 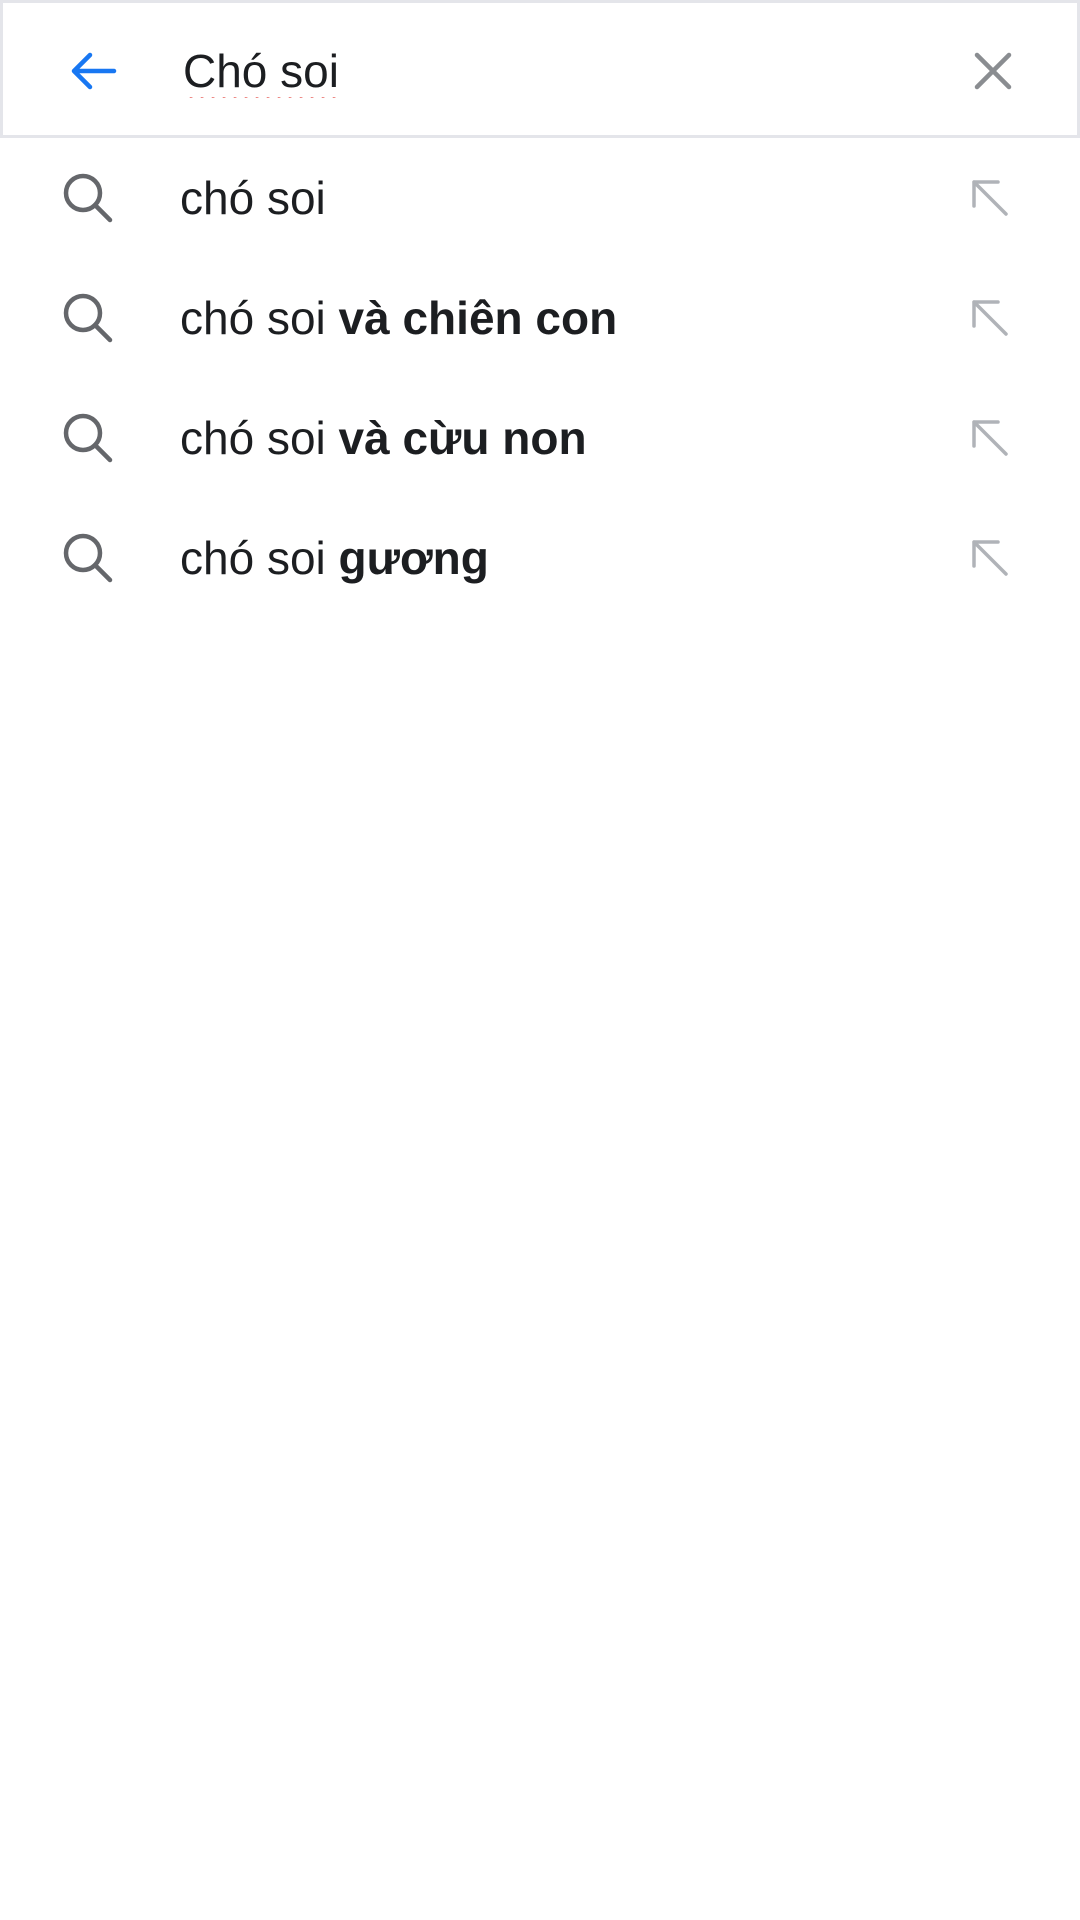 I want to click on search-bar, so click(x=540, y=69).